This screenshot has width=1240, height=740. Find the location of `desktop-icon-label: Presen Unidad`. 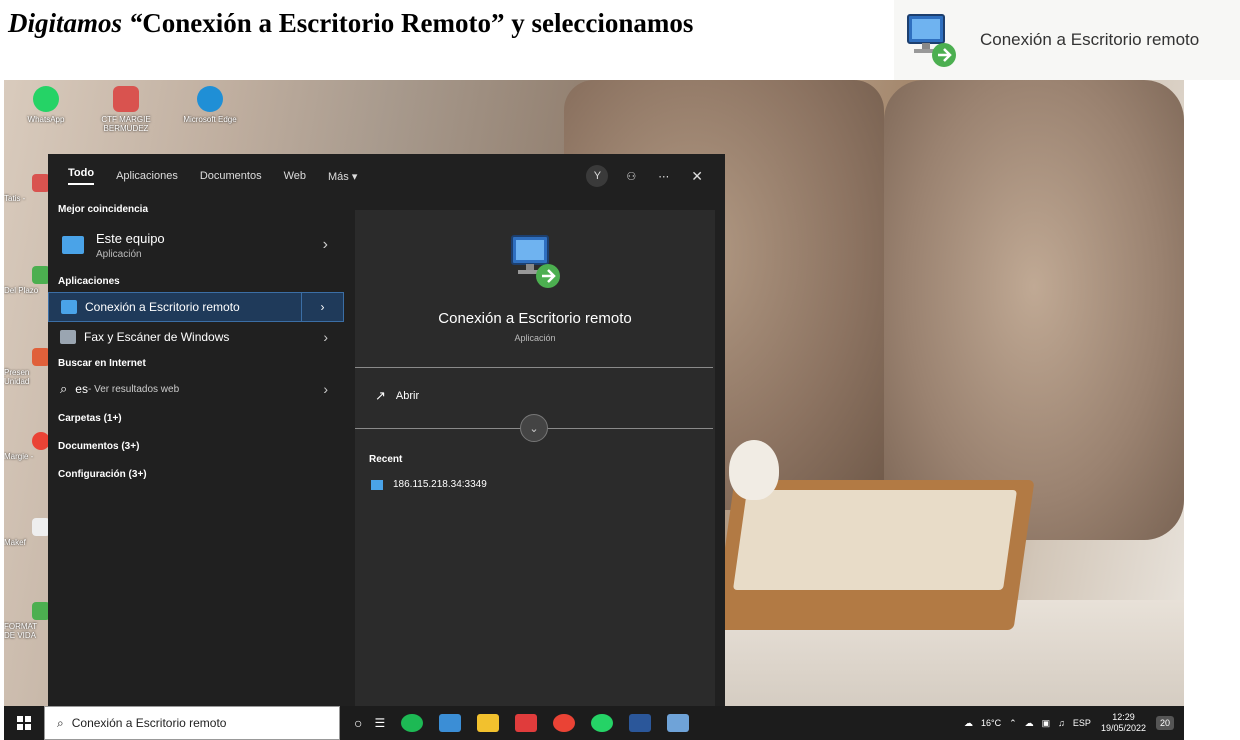

desktop-icon-label: Presen Unidad is located at coordinates (17, 377).